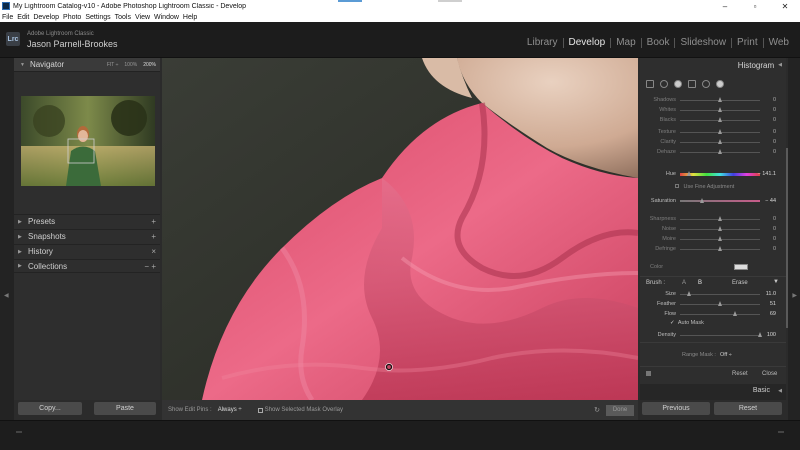 This screenshot has height=450, width=800. Describe the element at coordinates (720, 84) in the screenshot. I see `adjustment-brush-icon` at that location.